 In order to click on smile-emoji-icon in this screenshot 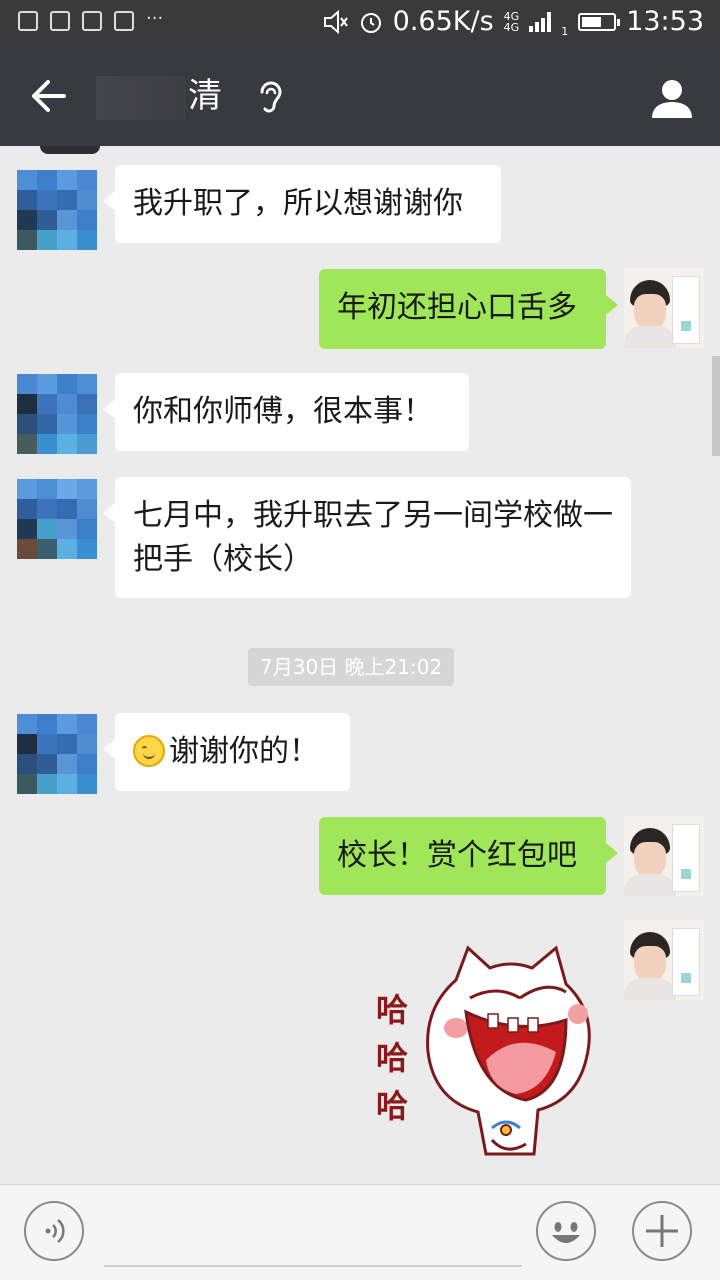, I will do `click(149, 751)`.